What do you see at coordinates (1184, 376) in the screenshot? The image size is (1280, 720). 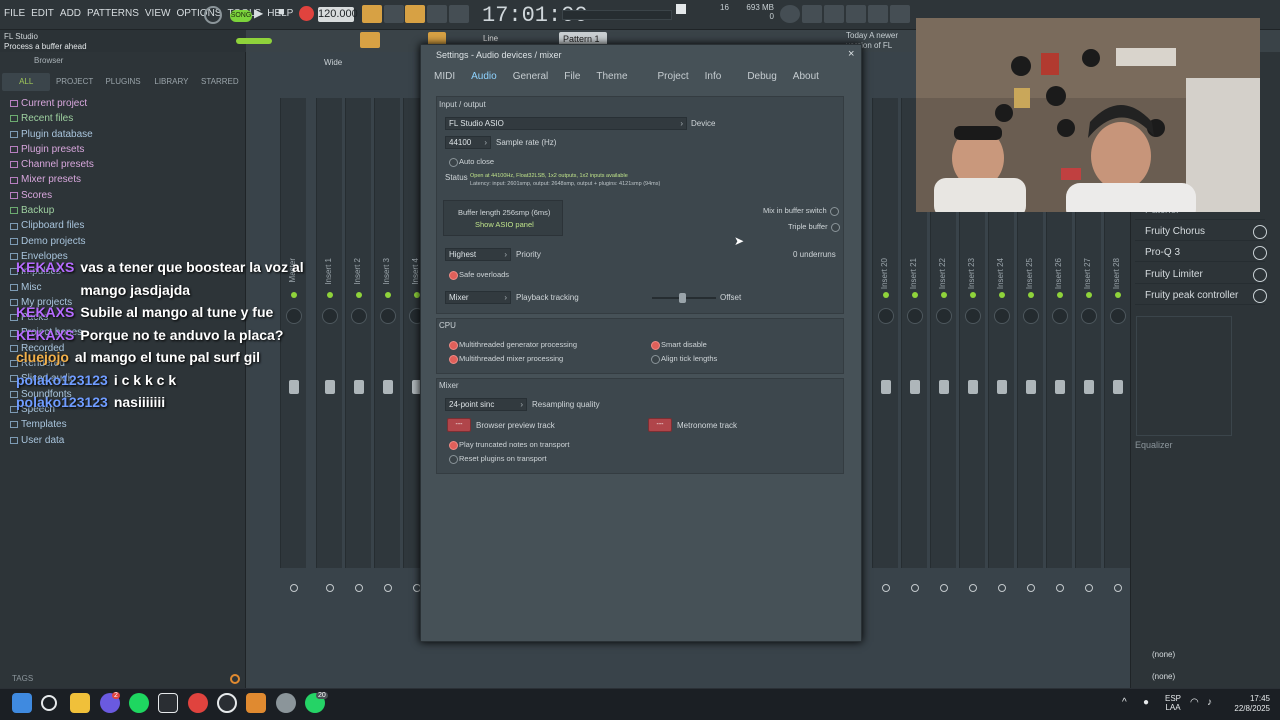 I see `eq-graph` at bounding box center [1184, 376].